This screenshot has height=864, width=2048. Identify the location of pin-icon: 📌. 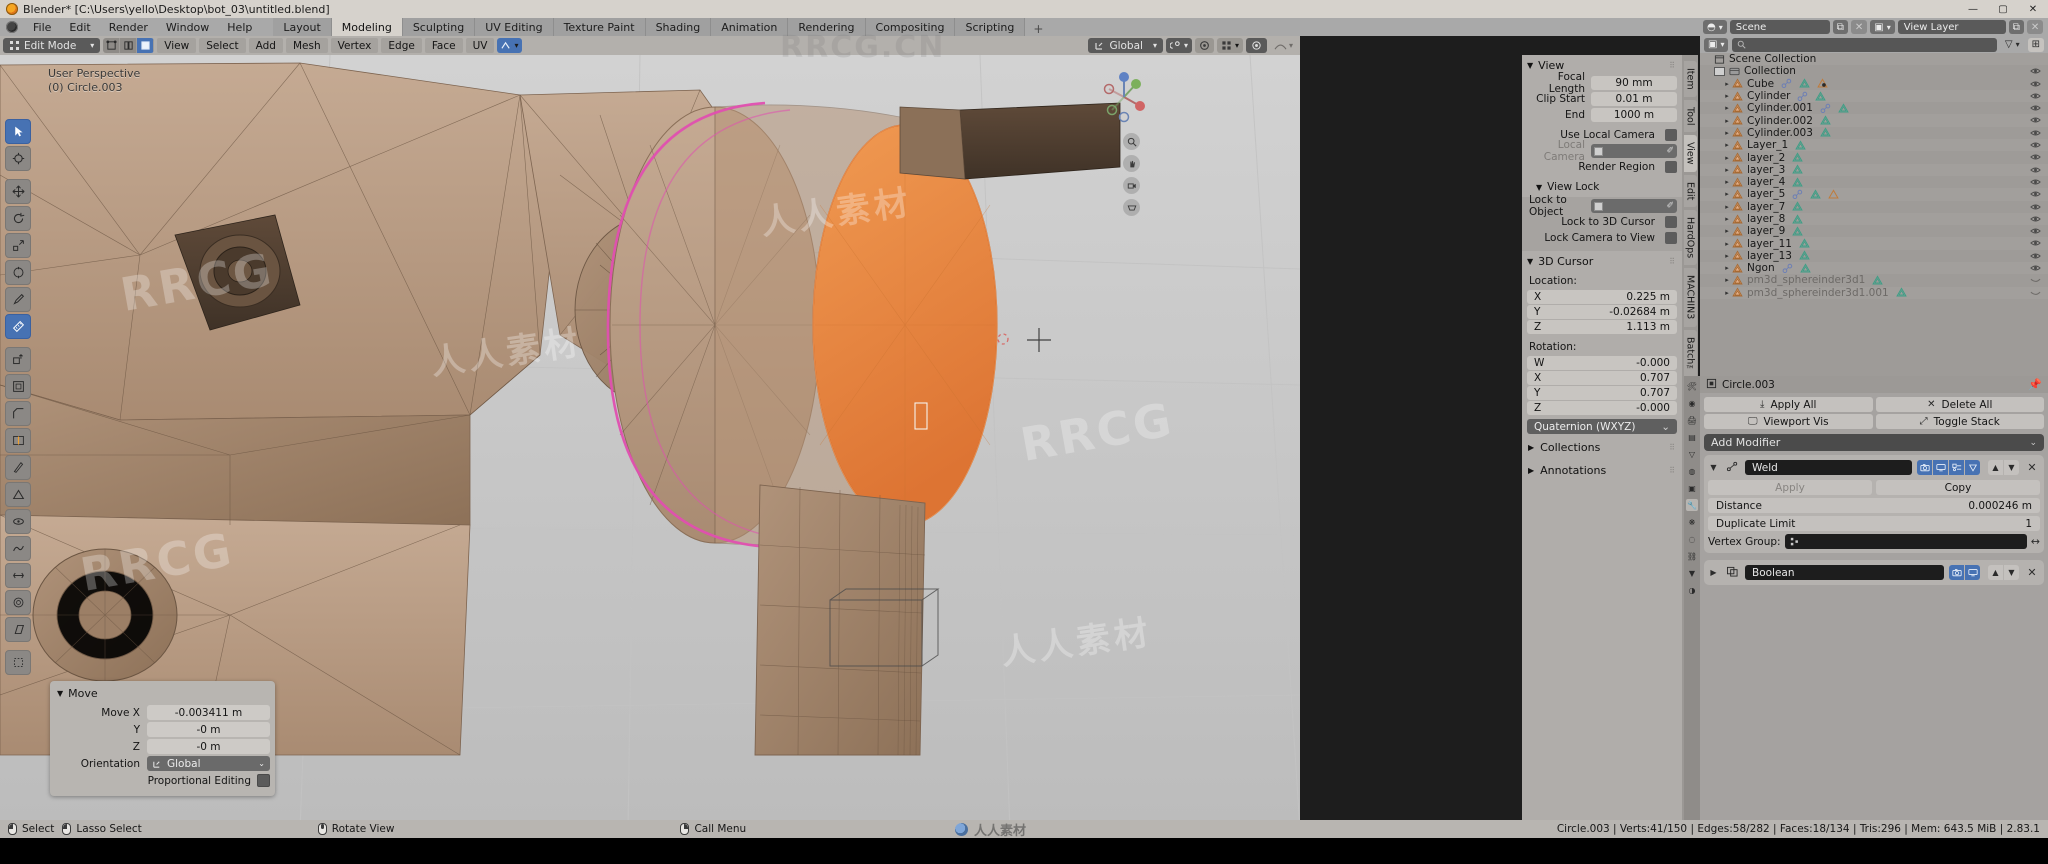
(2035, 384).